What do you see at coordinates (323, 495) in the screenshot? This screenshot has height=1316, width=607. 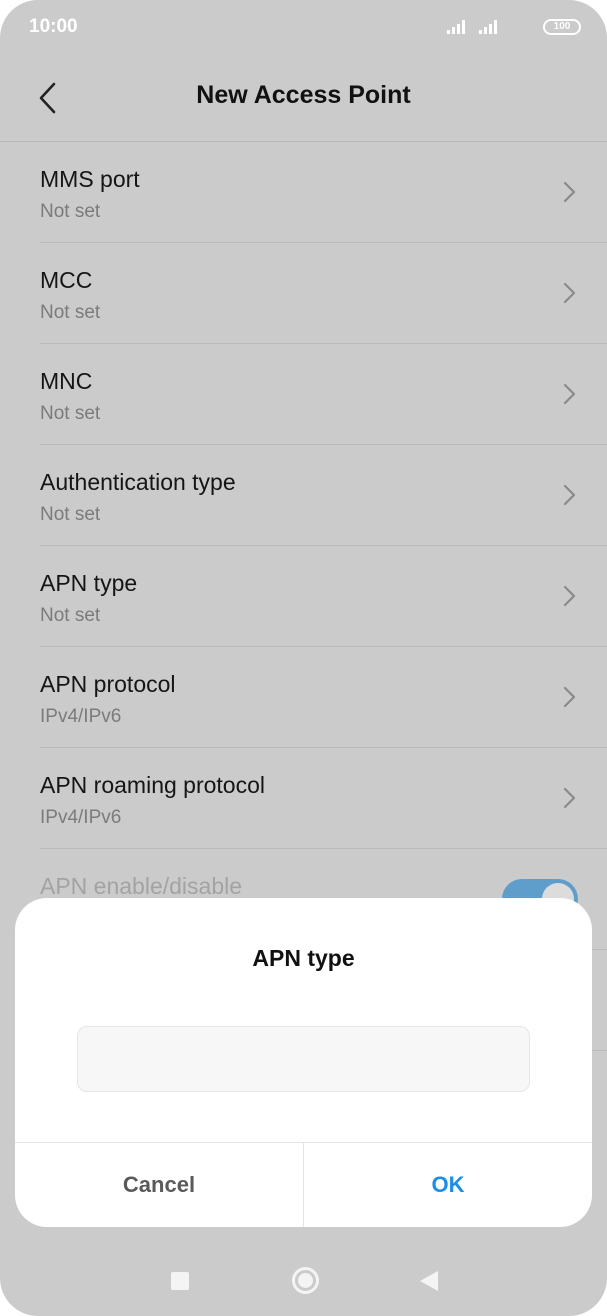 I see `setting-row-authentication-type: Authentication type Not set` at bounding box center [323, 495].